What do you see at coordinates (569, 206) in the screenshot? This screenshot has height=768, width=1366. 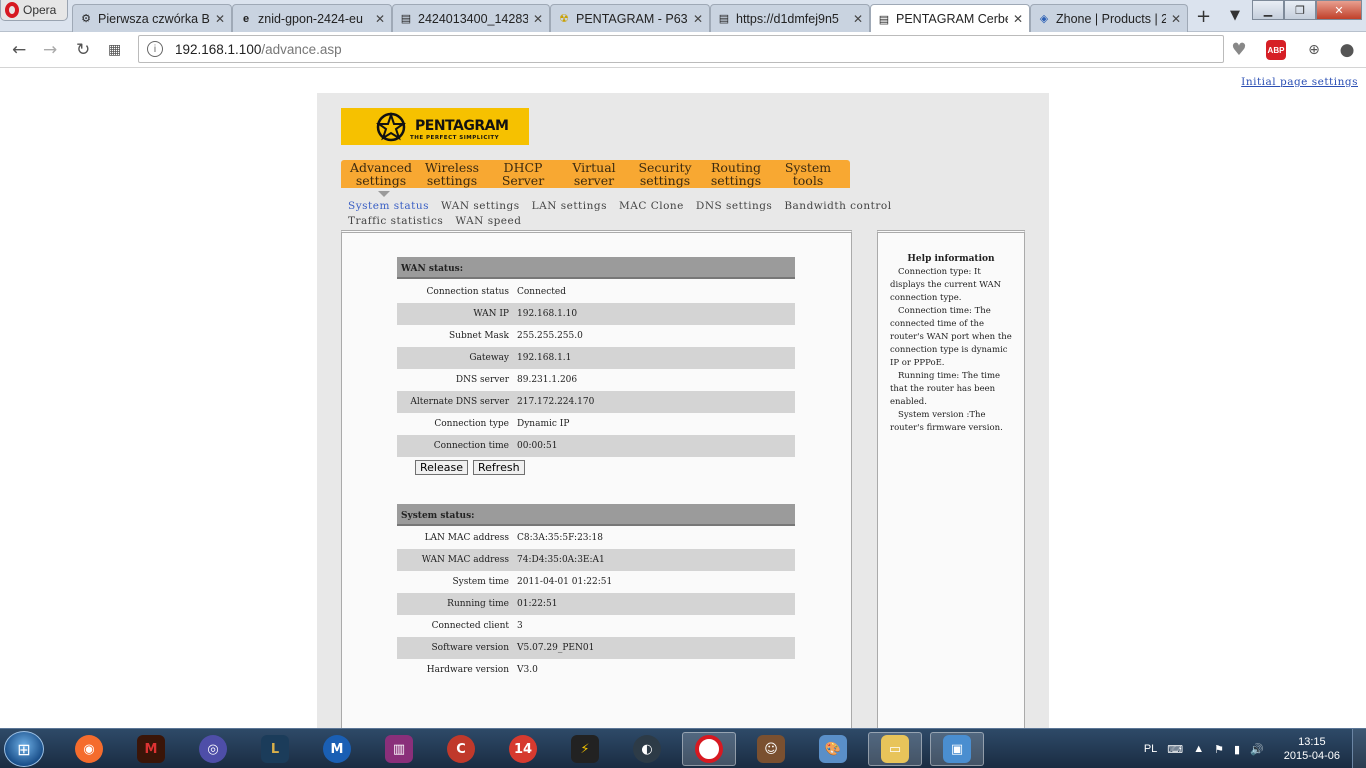 I see `subnav-lan-settings: LAN settings` at bounding box center [569, 206].